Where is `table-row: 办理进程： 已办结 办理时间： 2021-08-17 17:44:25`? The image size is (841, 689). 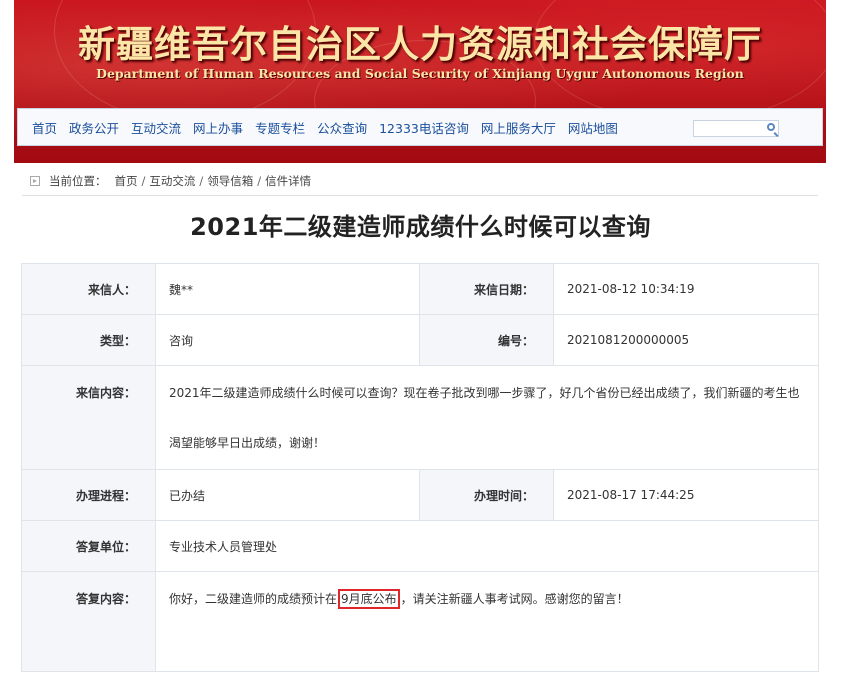
table-row: 办理进程： 已办结 办理时间： 2021-08-17 17:44:25 is located at coordinates (420, 495).